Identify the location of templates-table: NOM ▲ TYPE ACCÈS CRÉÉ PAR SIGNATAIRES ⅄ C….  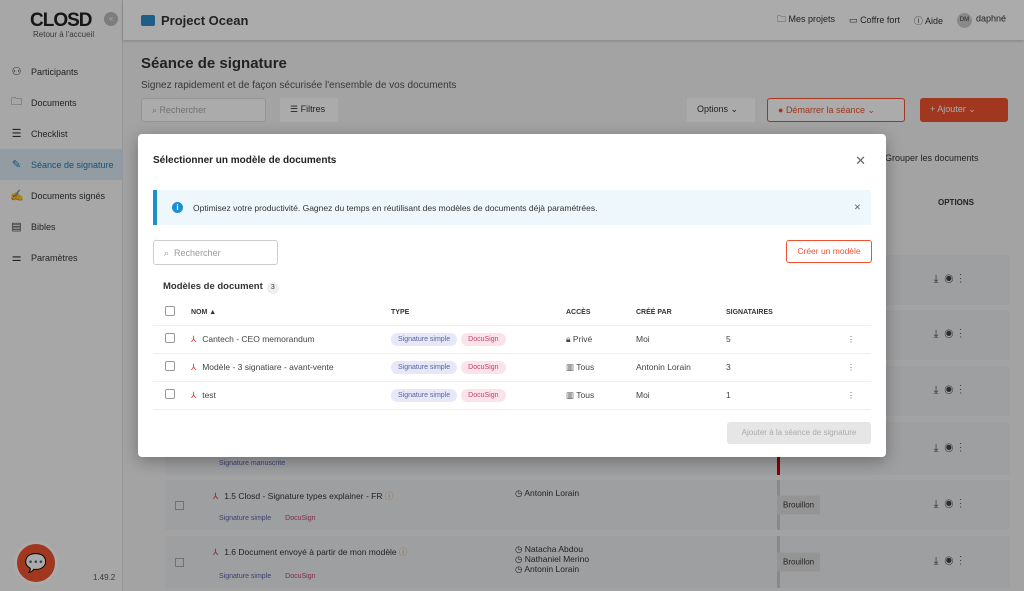
(512, 355).